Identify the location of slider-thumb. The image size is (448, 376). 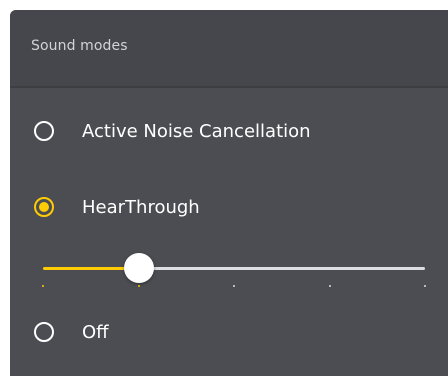
(138, 268).